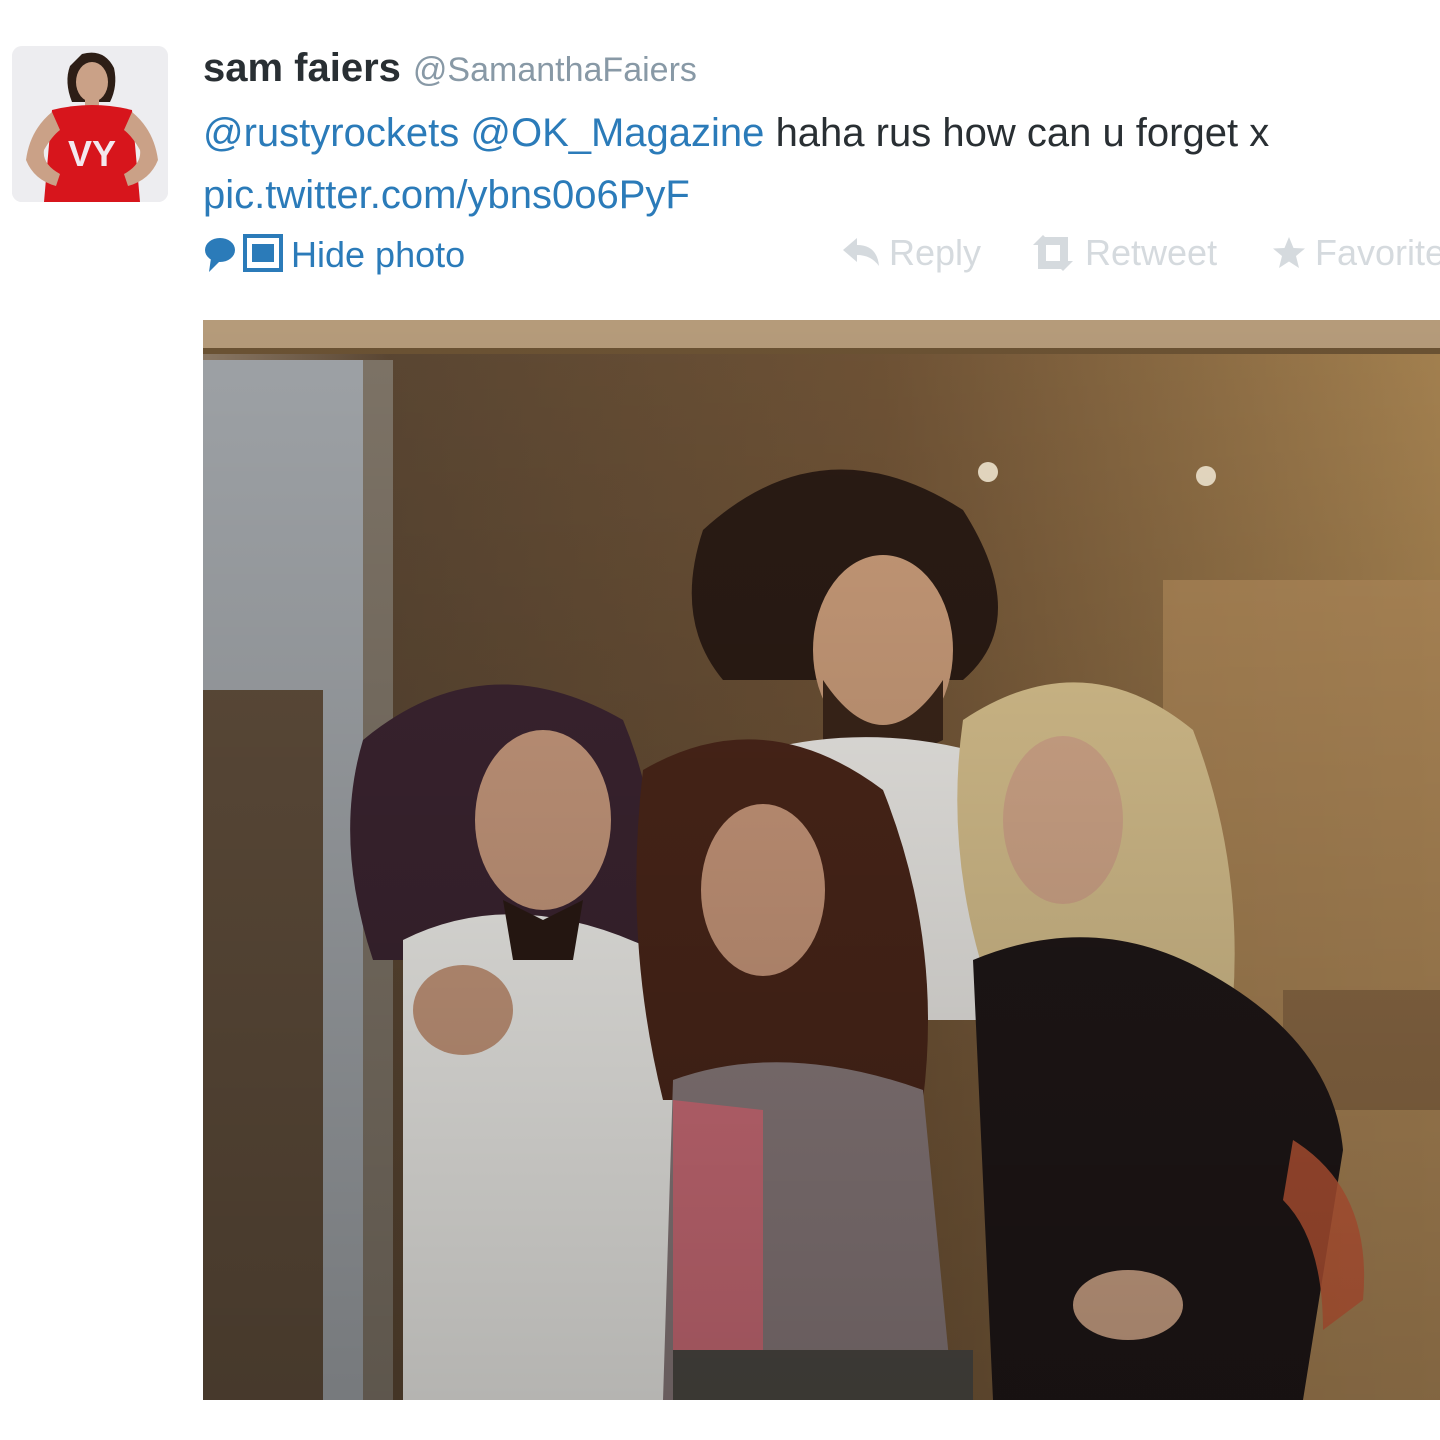 This screenshot has height=1440, width=1440. What do you see at coordinates (617, 133) in the screenshot?
I see `mention-ok-magazine: @OK_Magazine` at bounding box center [617, 133].